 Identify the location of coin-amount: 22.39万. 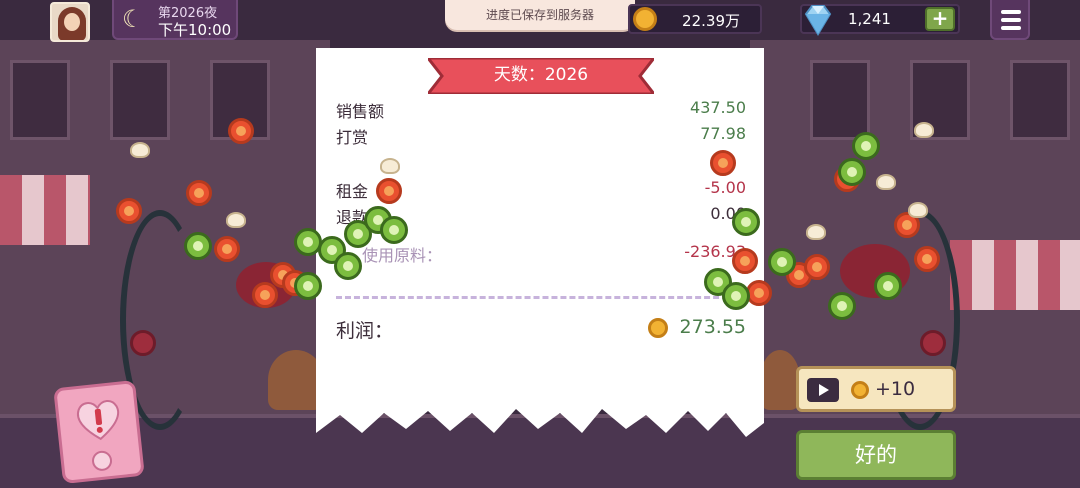
(711, 21).